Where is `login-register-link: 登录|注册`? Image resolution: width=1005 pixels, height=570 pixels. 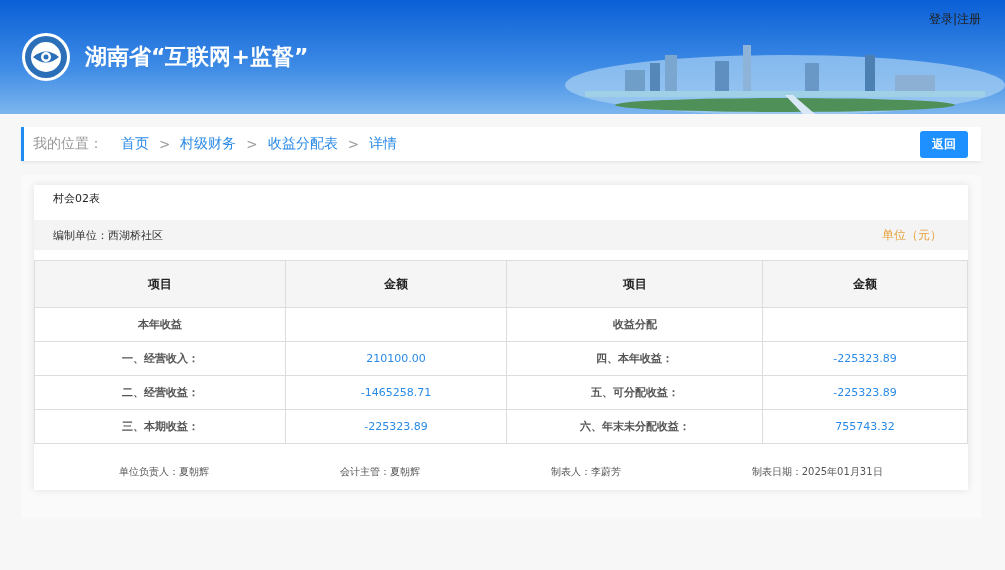
login-register-link: 登录|注册 is located at coordinates (954, 19).